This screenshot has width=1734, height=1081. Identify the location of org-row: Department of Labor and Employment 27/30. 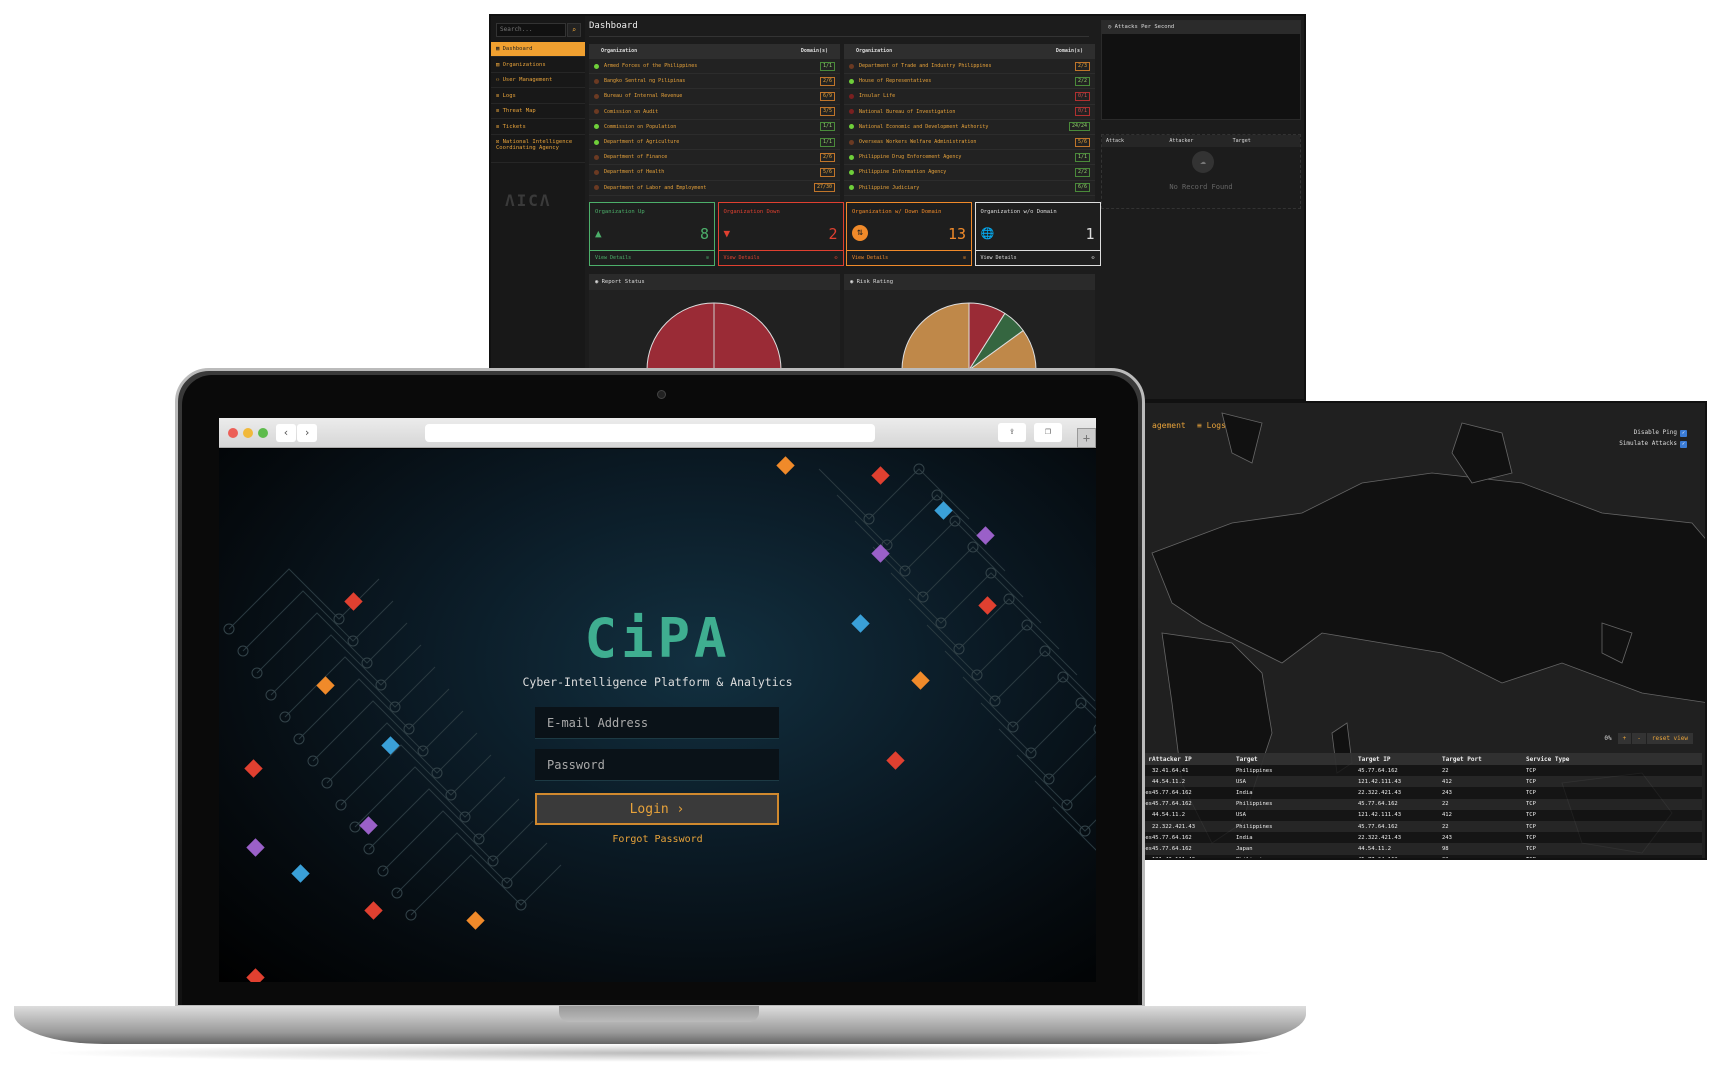
(714, 188).